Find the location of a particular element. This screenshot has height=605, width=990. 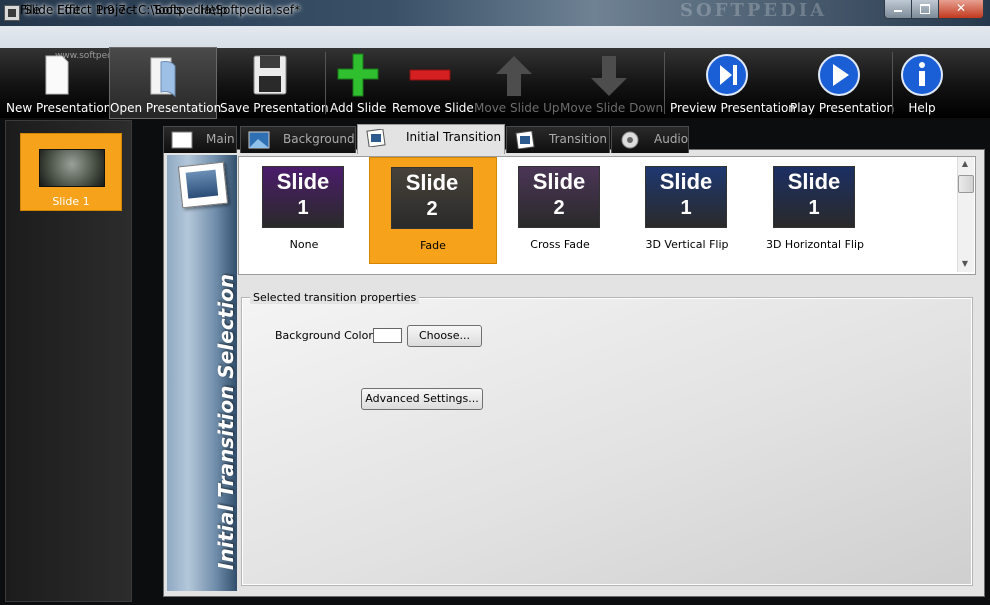

menu-project: Project is located at coordinates (116, 10).